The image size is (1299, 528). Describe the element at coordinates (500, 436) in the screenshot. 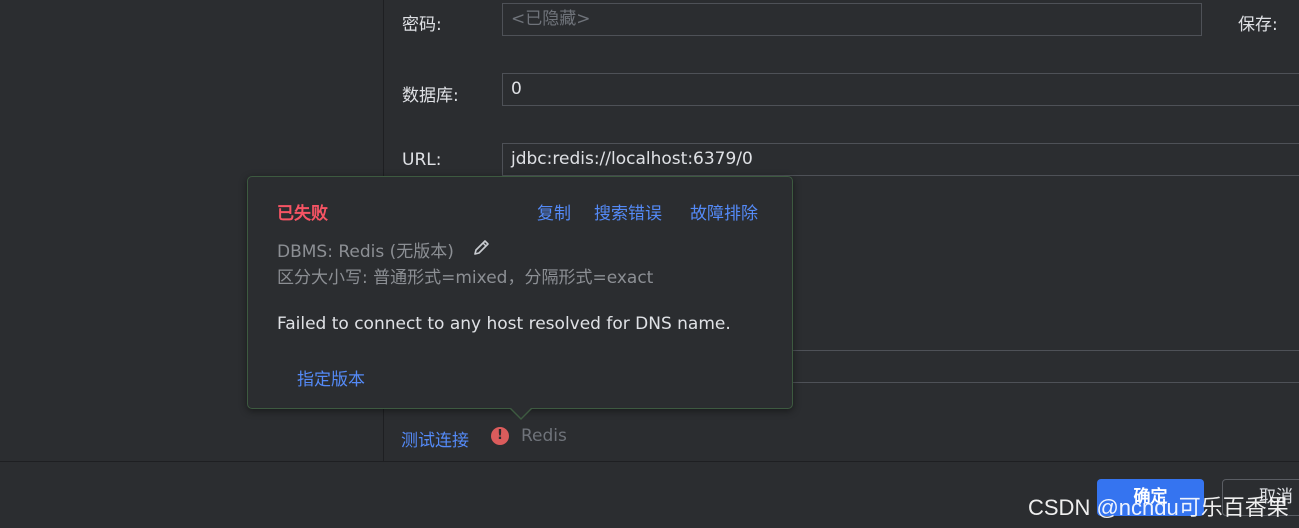

I see `error-icon: !` at that location.